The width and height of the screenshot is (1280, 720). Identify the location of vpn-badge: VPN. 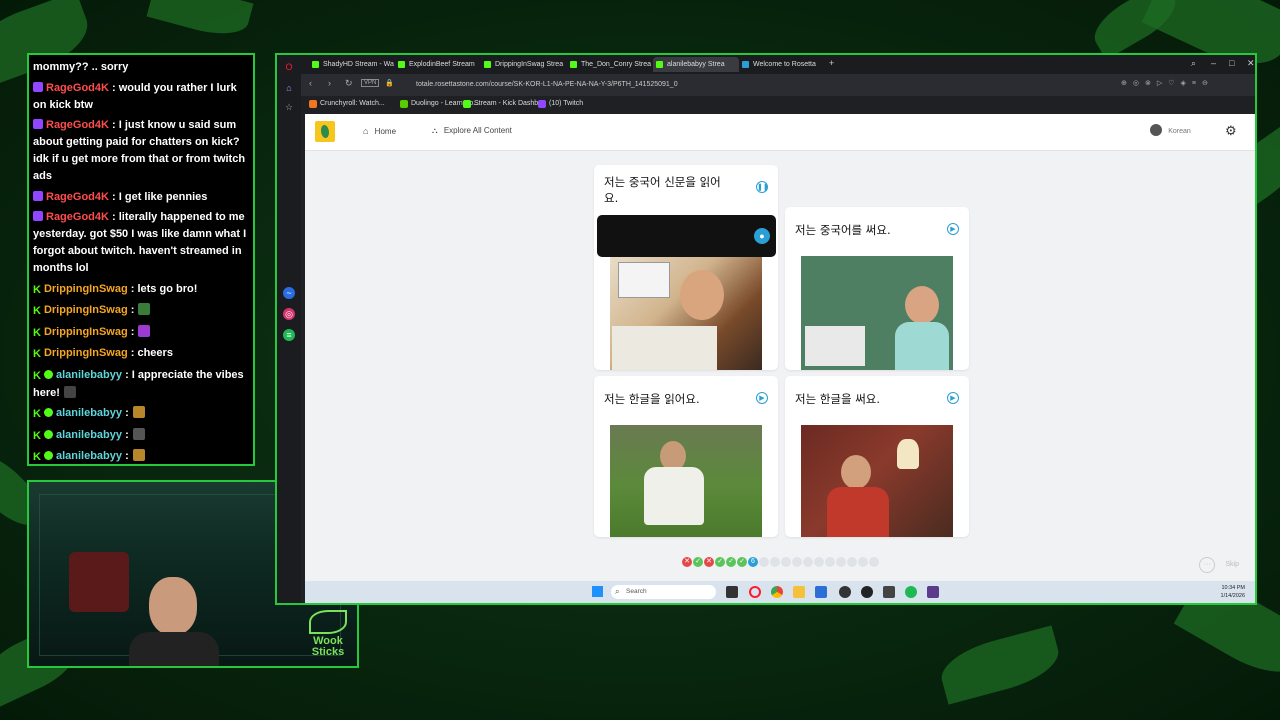
(370, 83).